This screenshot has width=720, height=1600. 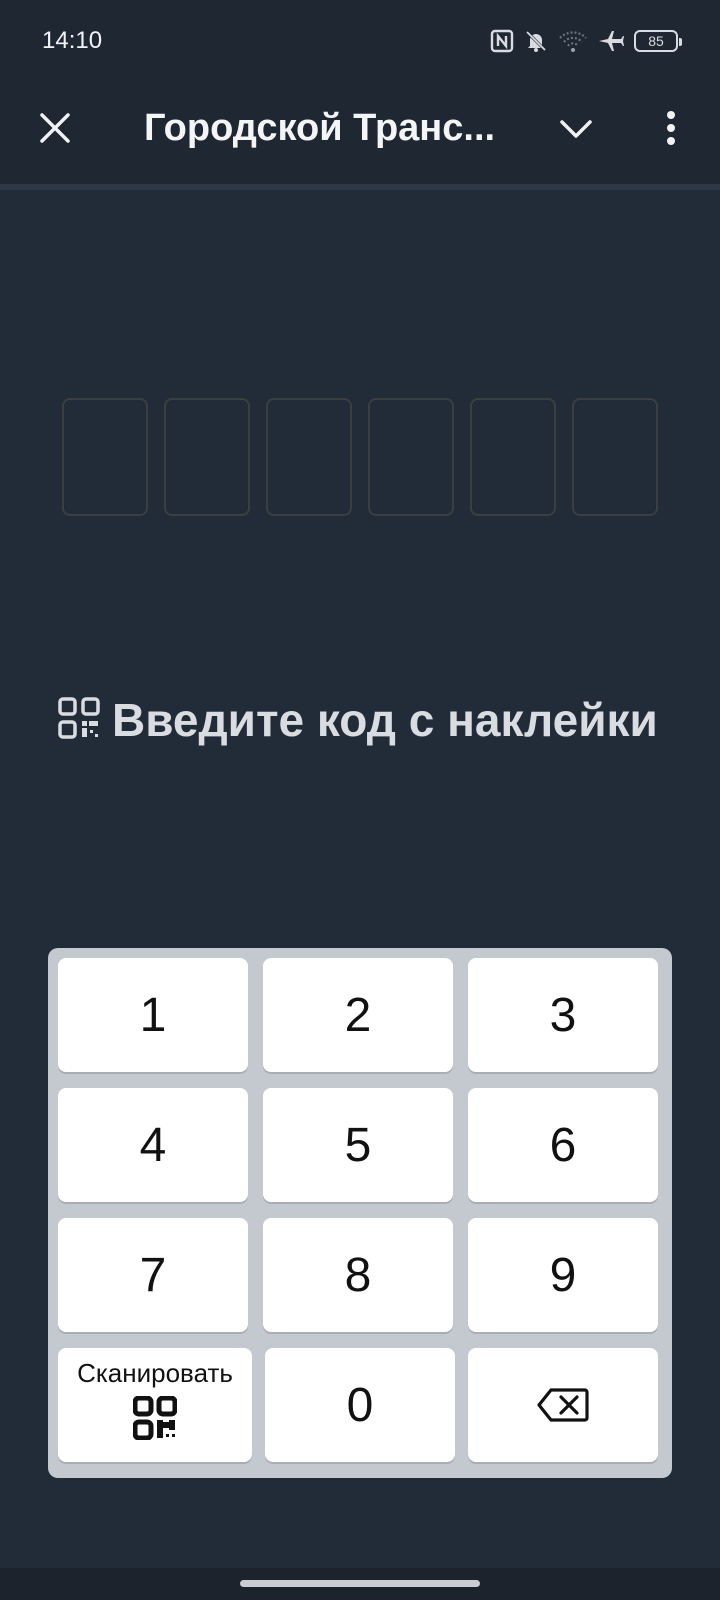 I want to click on key-5: 5, so click(x=358, y=1145).